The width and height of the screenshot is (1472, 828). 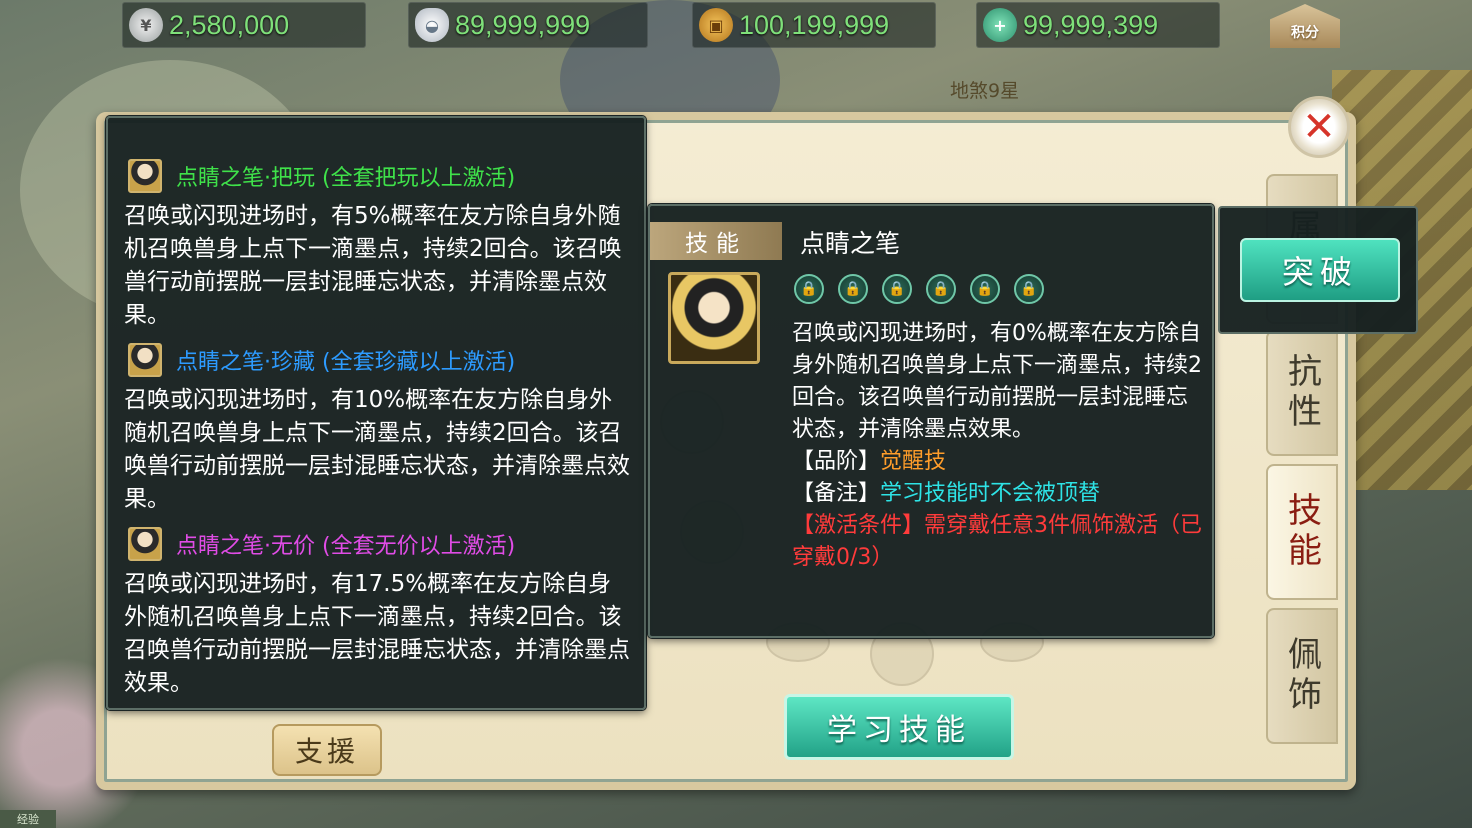 I want to click on currency-copper: ▣ 100,199,999, so click(x=814, y=25).